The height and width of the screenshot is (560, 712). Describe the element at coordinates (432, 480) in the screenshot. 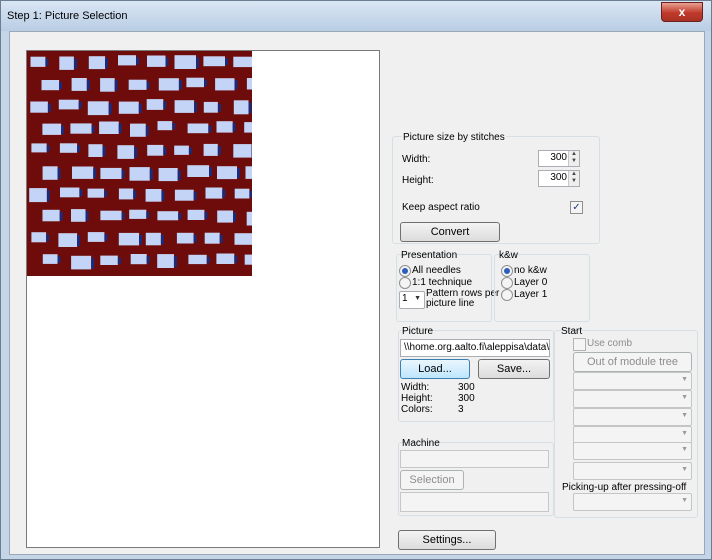

I see `selection-button: Selection` at that location.